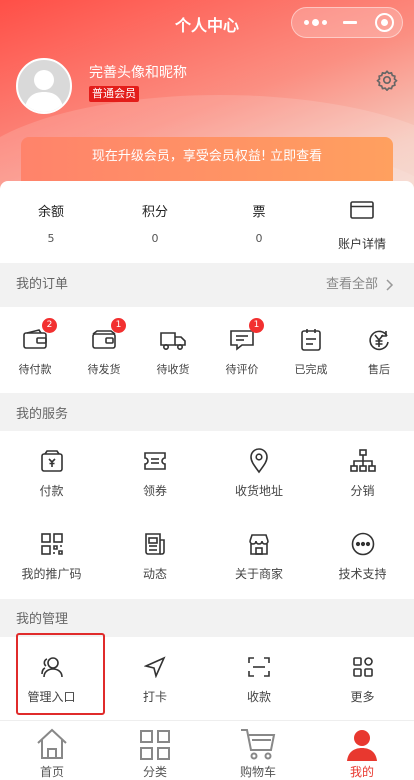 This screenshot has width=414, height=780. Describe the element at coordinates (362, 211) in the screenshot. I see `card-icon` at that location.